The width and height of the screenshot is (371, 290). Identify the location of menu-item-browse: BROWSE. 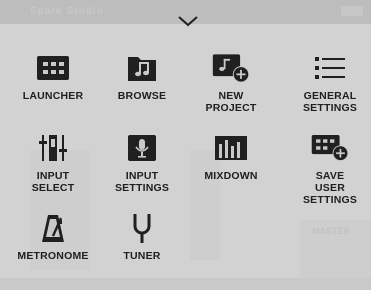
(142, 90).